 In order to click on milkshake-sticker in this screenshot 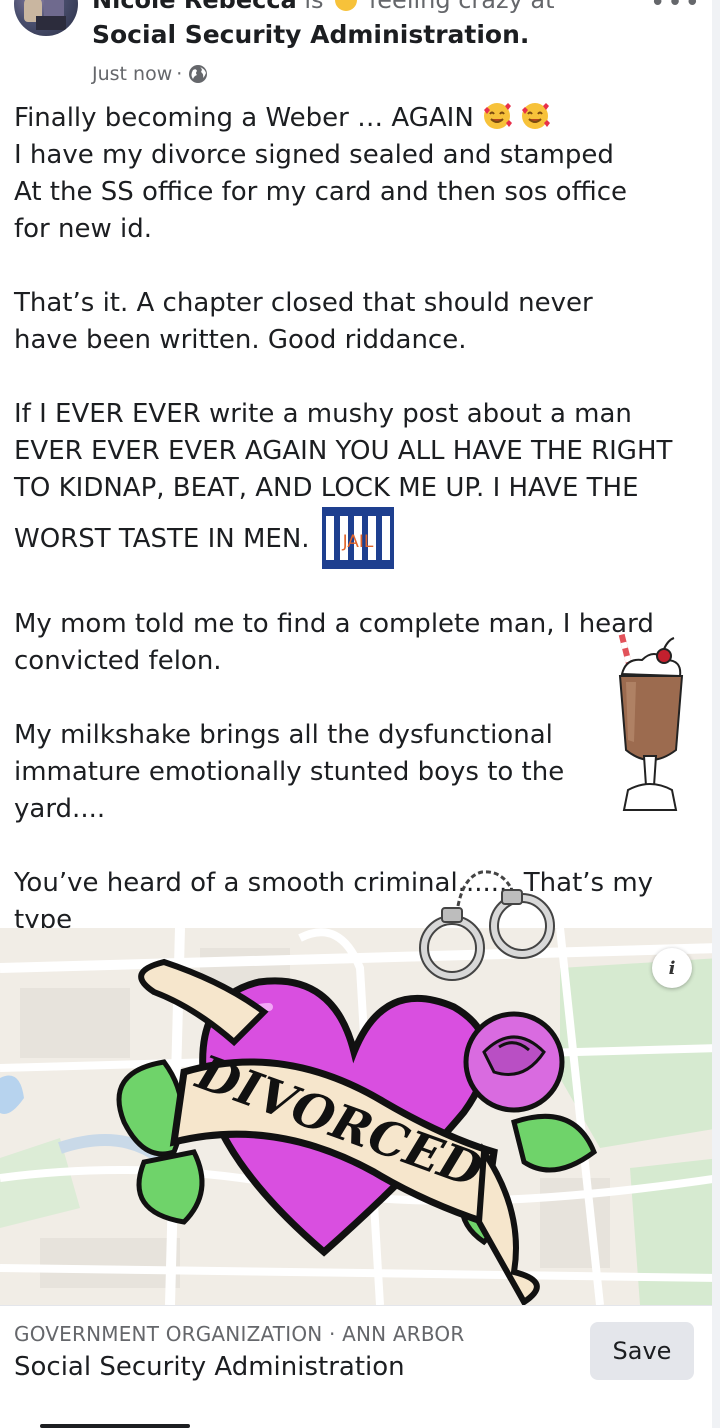, I will do `click(651, 722)`.